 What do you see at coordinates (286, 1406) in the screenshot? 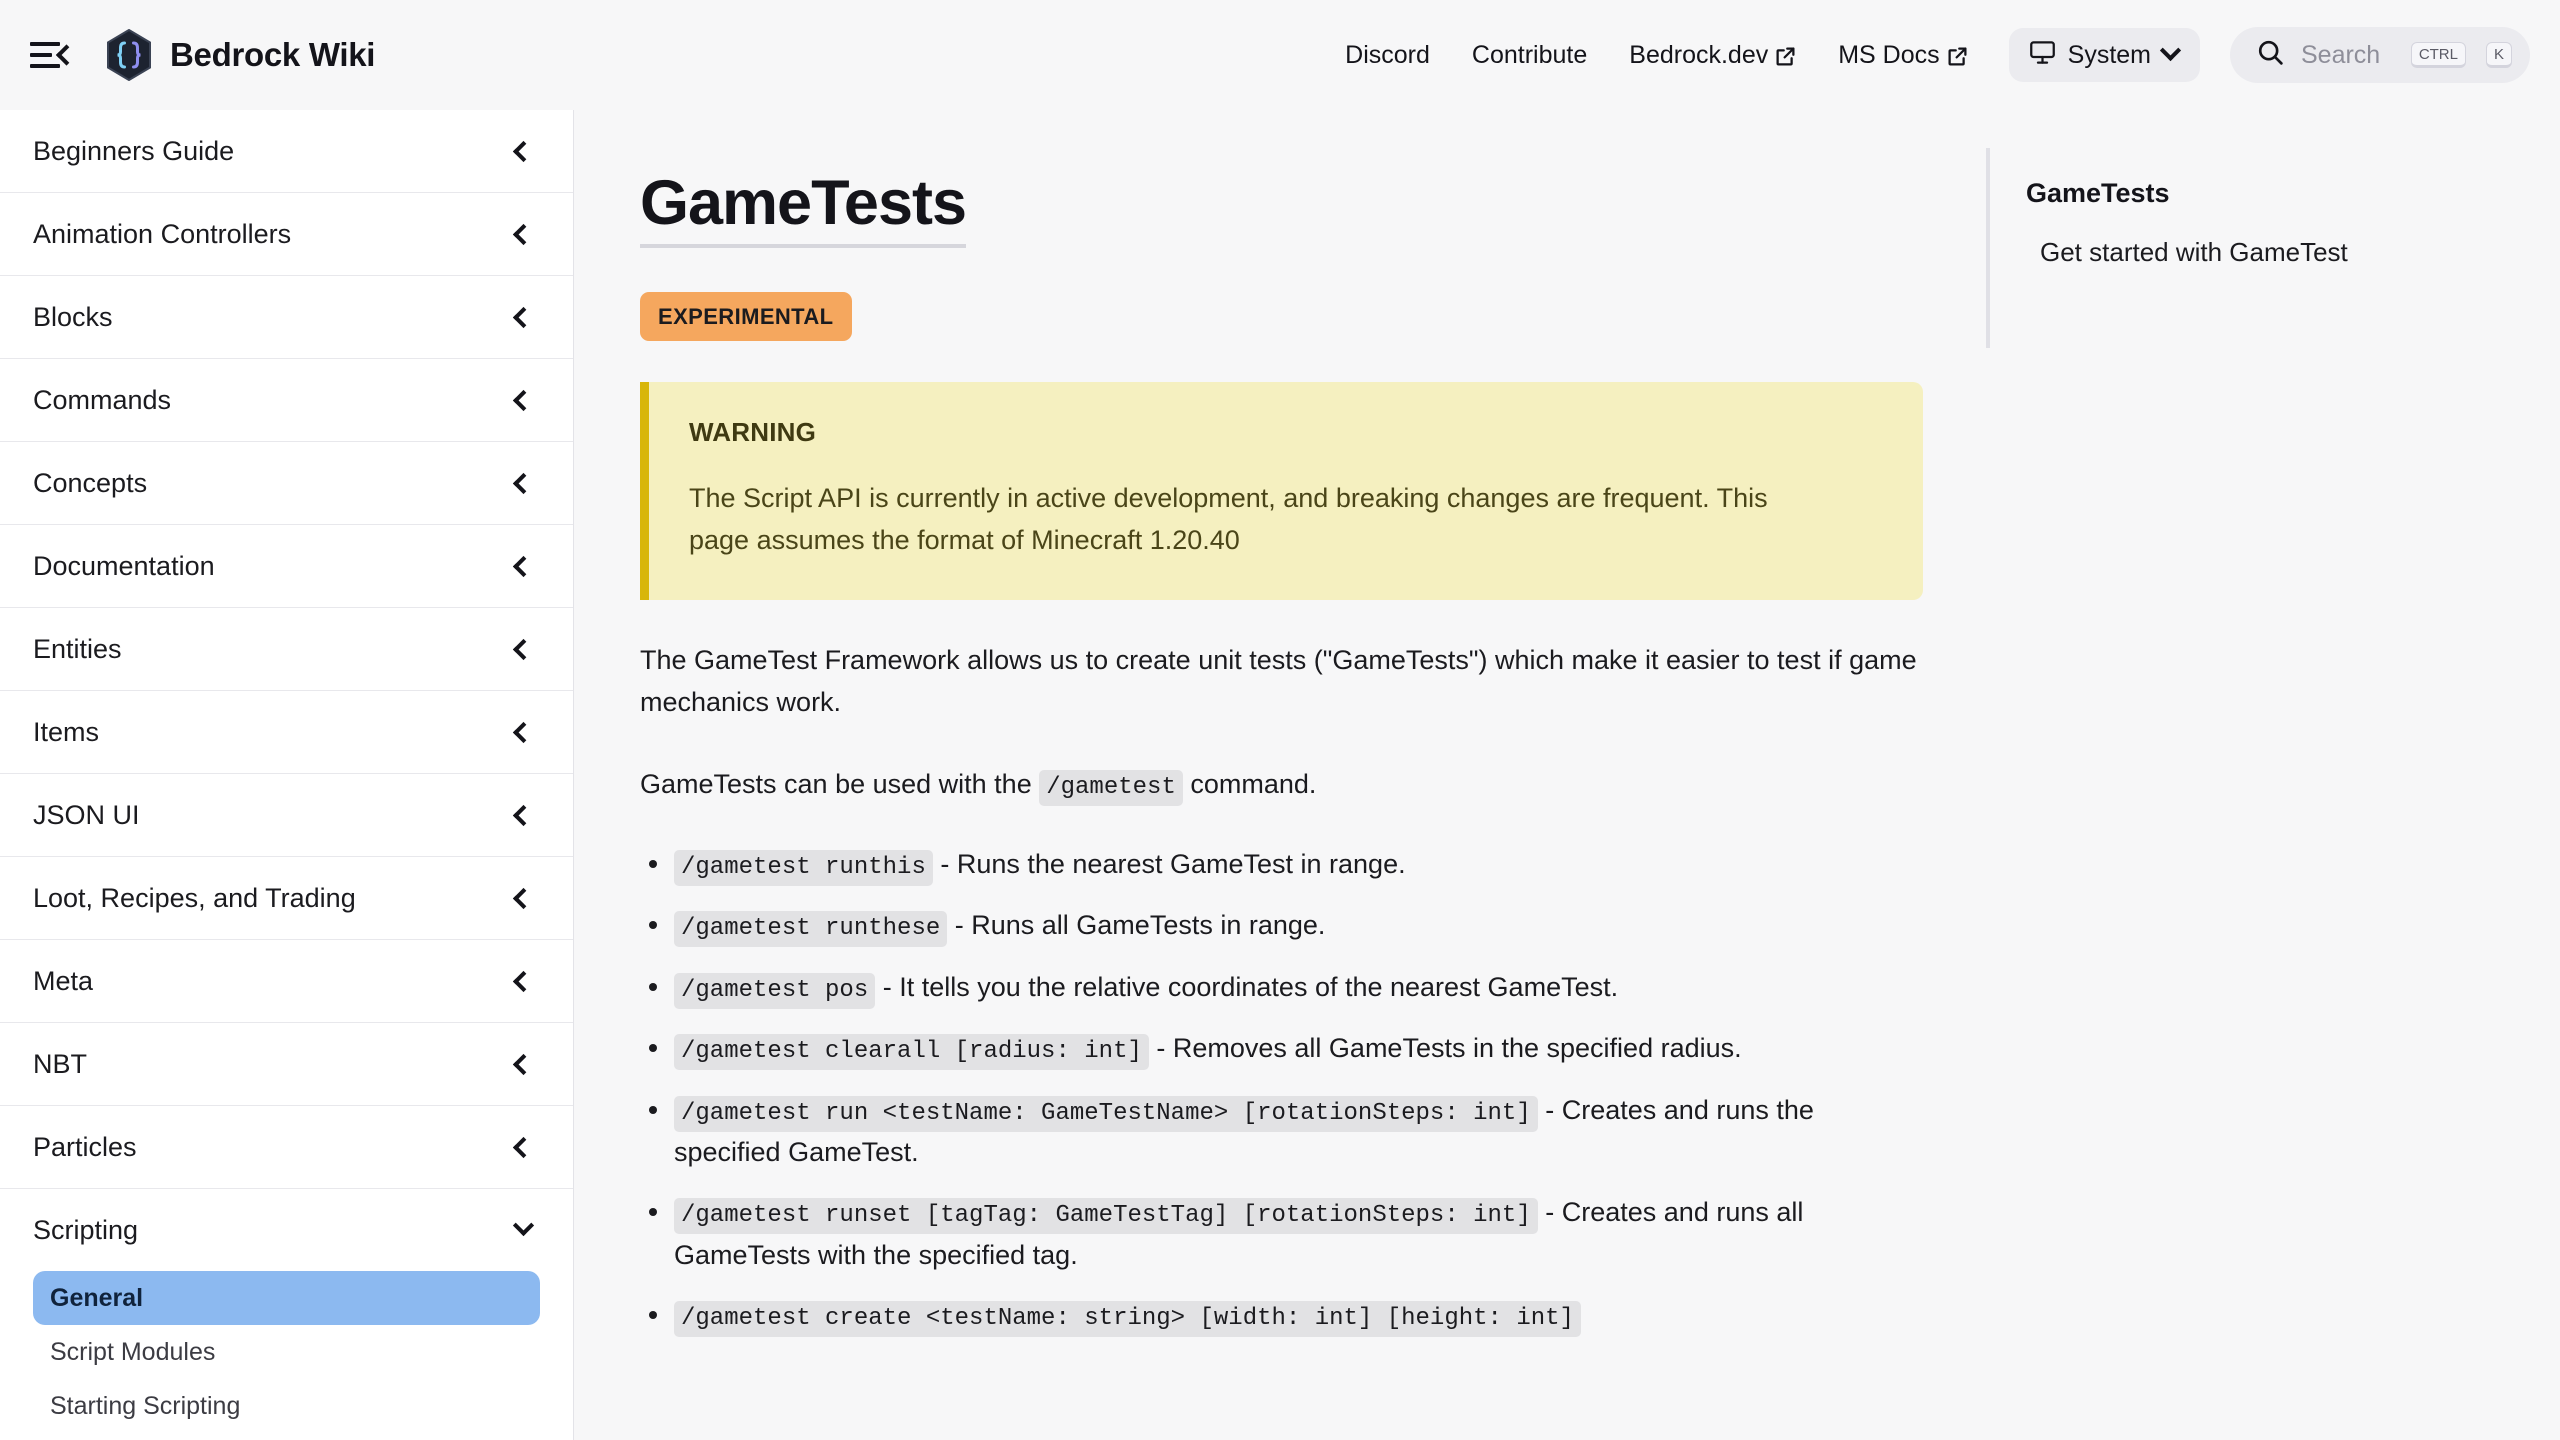
I see `sidebar-item-starting-scripting: Starting Scripting` at bounding box center [286, 1406].